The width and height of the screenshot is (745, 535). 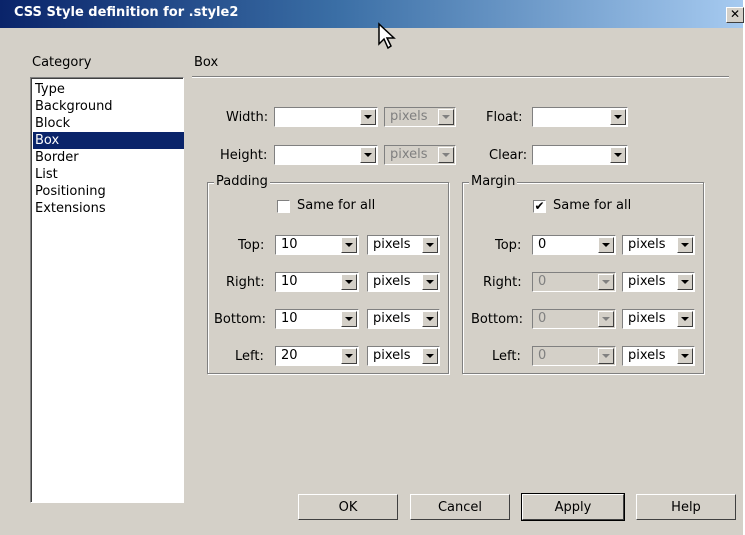 What do you see at coordinates (508, 245) in the screenshot?
I see `margin-top-label: Top:` at bounding box center [508, 245].